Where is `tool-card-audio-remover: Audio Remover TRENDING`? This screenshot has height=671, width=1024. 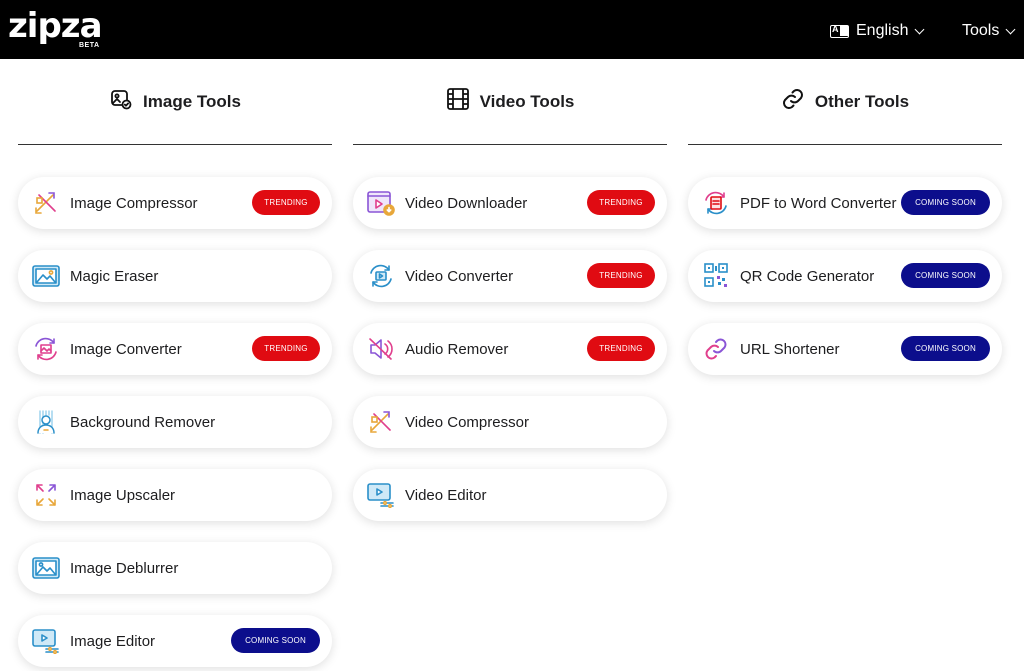
tool-card-audio-remover: Audio Remover TRENDING is located at coordinates (510, 349).